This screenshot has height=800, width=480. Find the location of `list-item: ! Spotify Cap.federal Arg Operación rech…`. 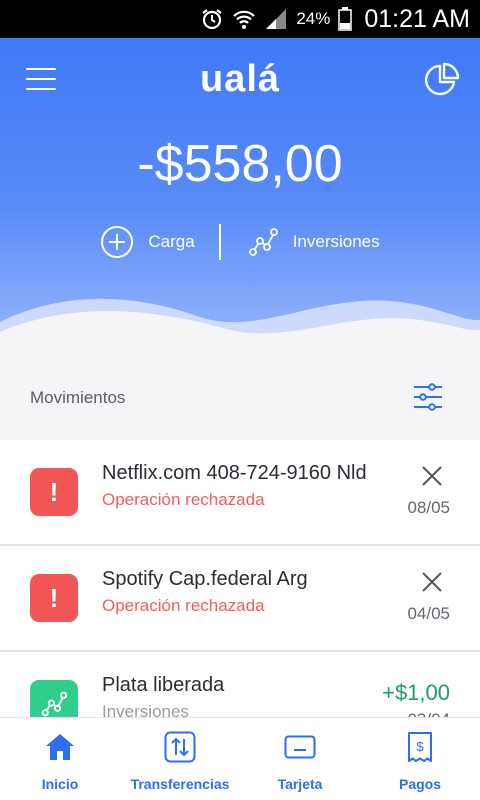

list-item: ! Spotify Cap.federal Arg Operación rech… is located at coordinates (240, 599).